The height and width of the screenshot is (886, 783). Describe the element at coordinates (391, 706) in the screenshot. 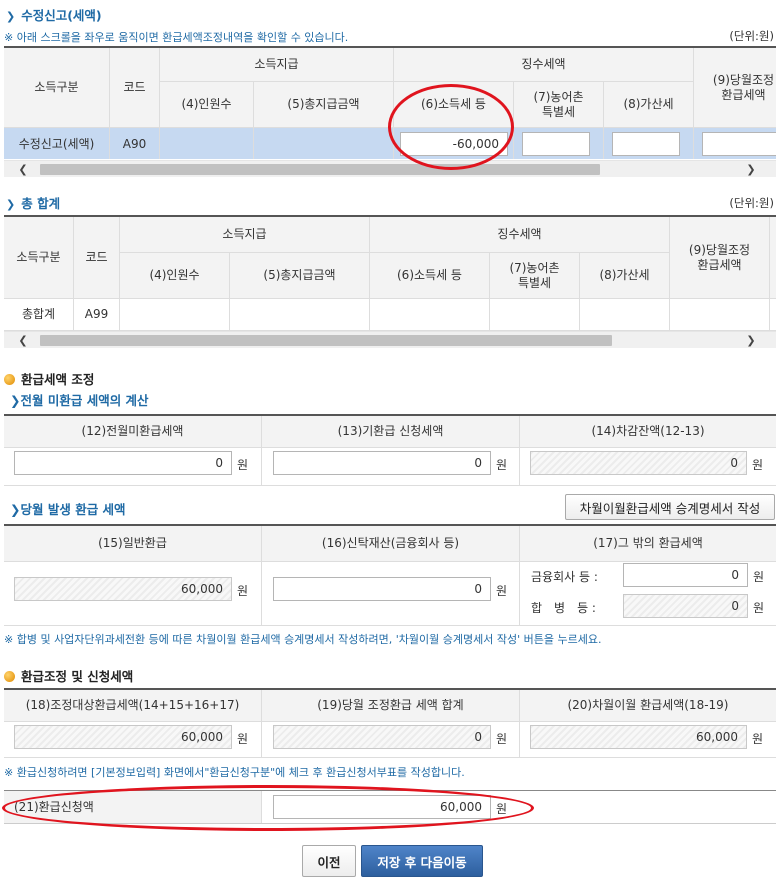

I see `header-h19: (19)당월 조정환급 세액 합계` at that location.